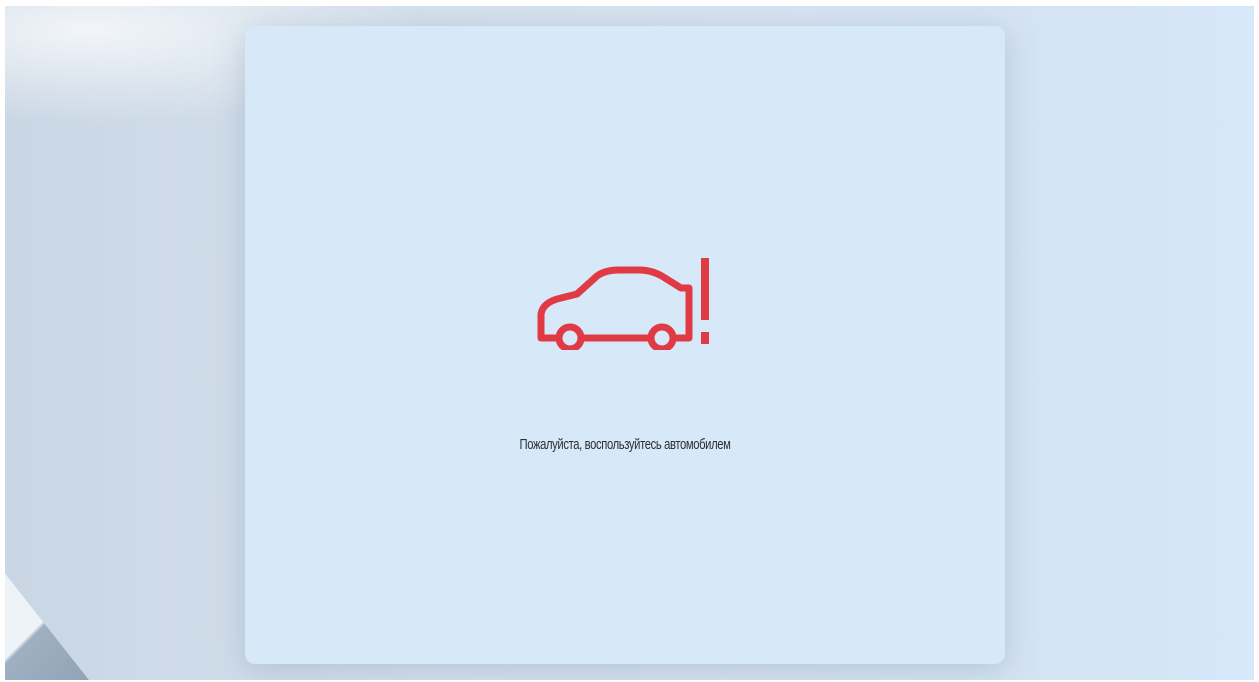 This screenshot has height=682, width=1259. I want to click on car-warning-icon, so click(623, 304).